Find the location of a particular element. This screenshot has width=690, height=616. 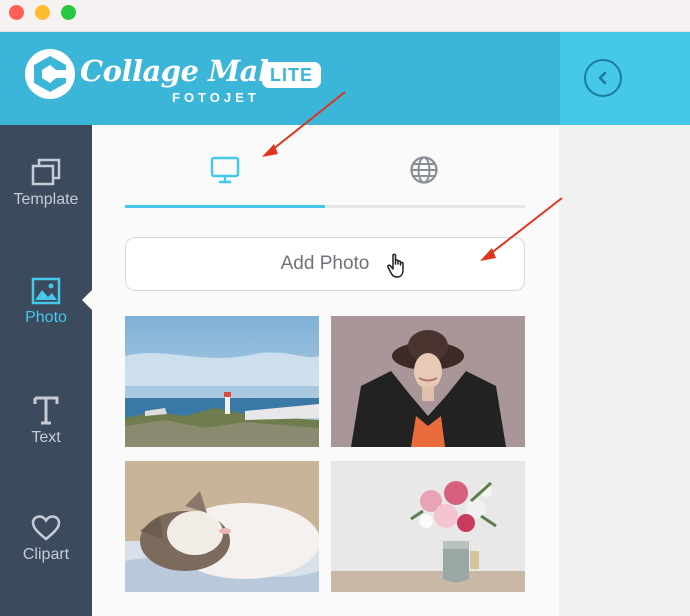

arrow-to-add-photo-icon is located at coordinates (521, 229).